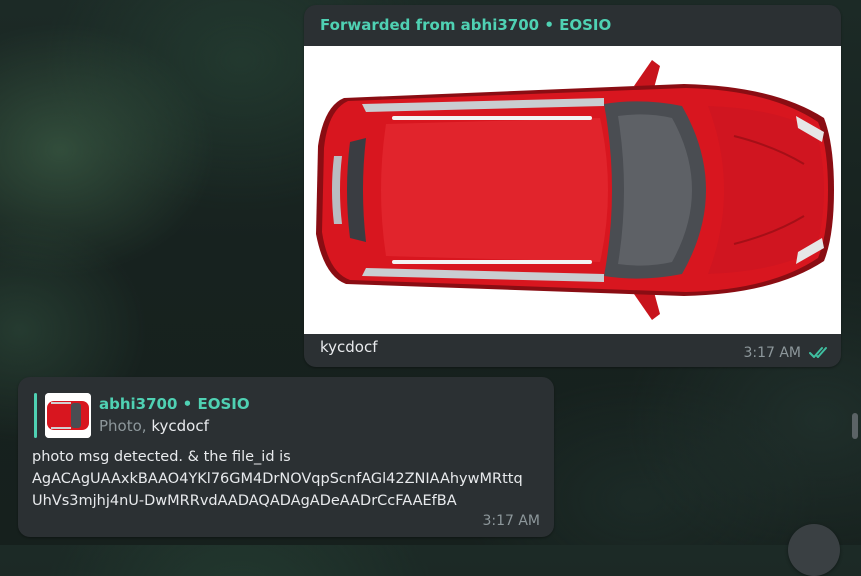  I want to click on double-check-icon, so click(820, 353).